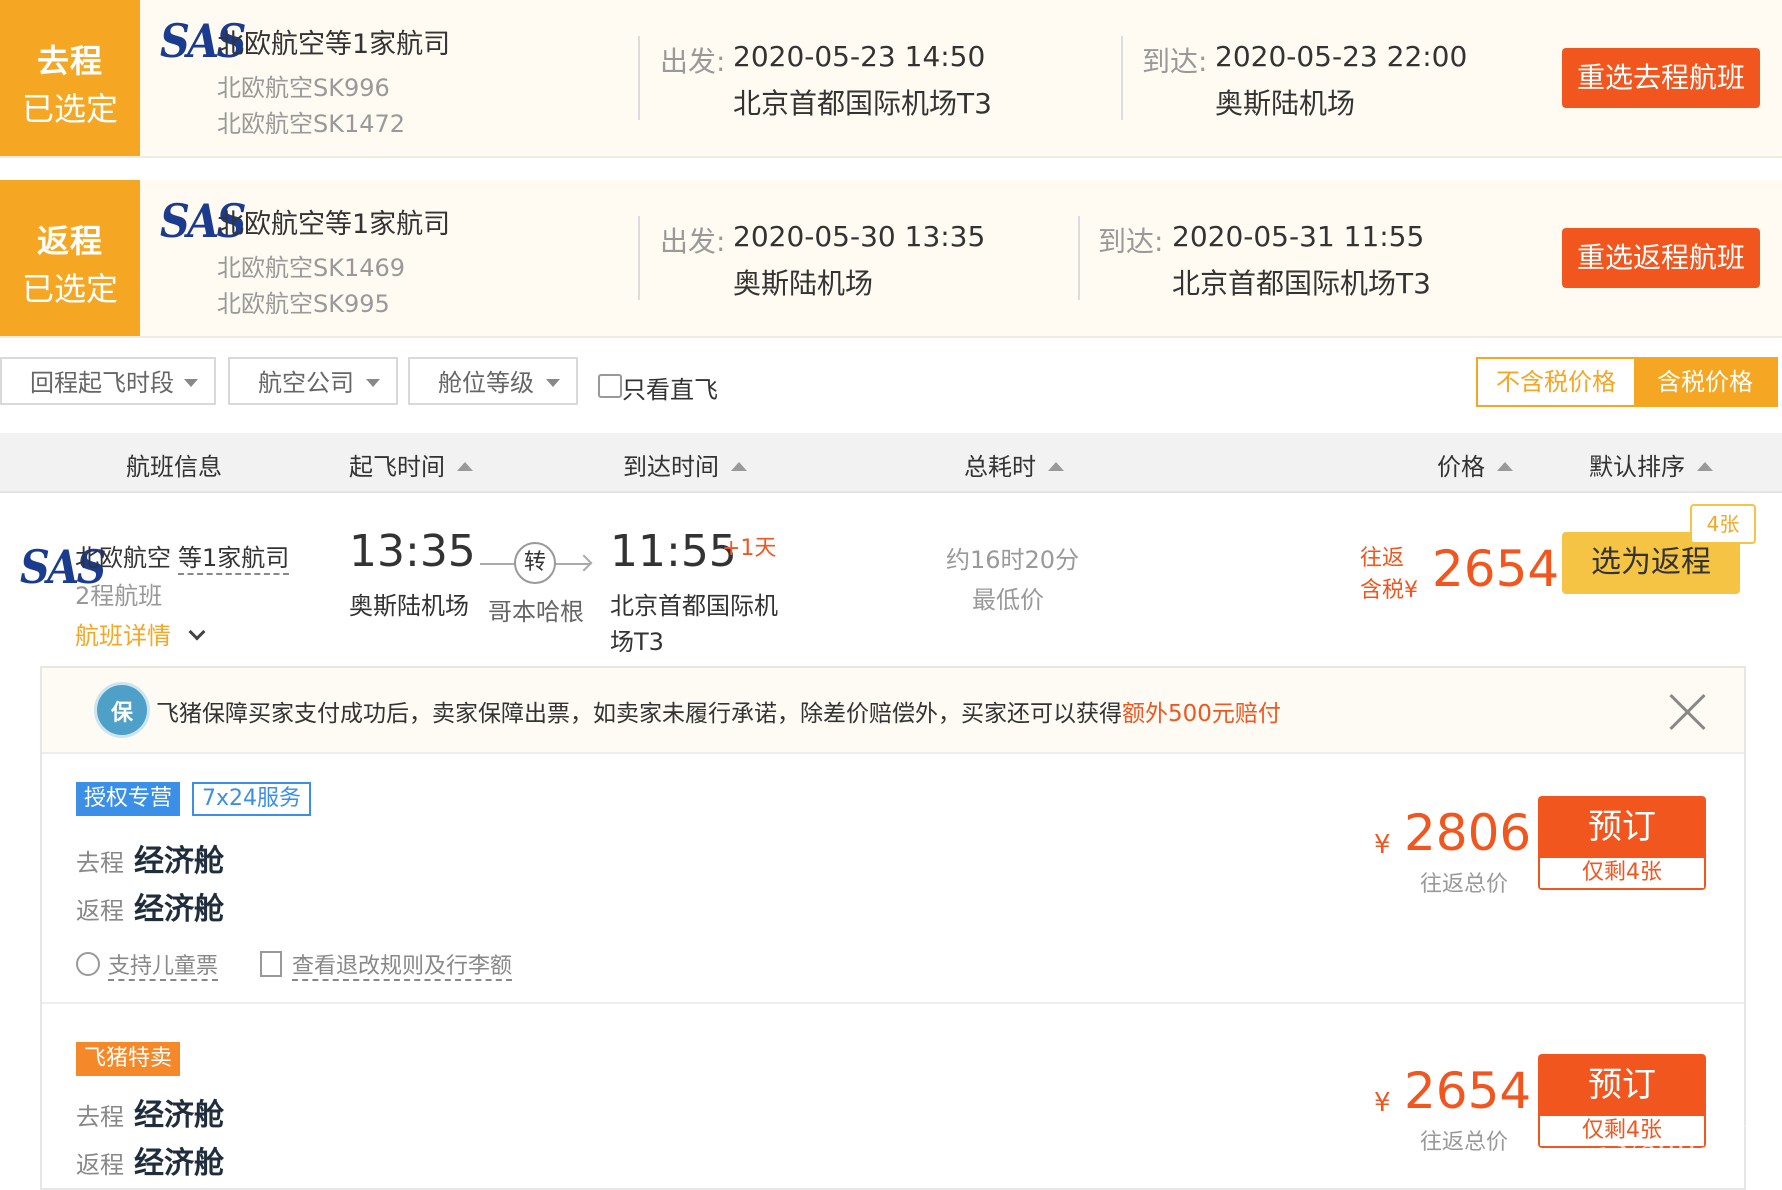 This screenshot has width=1782, height=1190. I want to click on sort-arrive-time-label: 到达时间, so click(671, 467).